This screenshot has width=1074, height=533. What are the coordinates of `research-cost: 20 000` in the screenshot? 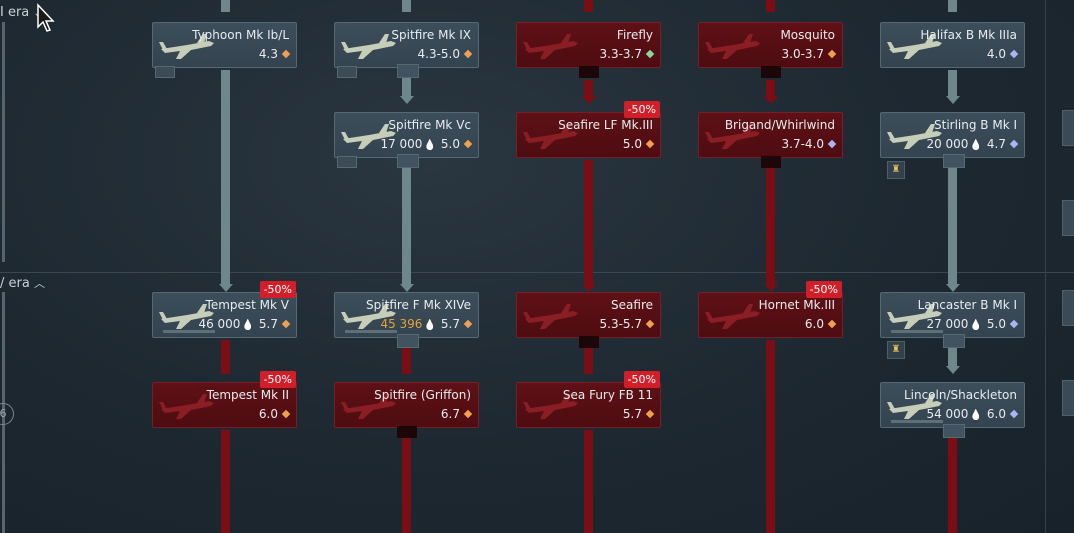 It's located at (947, 144).